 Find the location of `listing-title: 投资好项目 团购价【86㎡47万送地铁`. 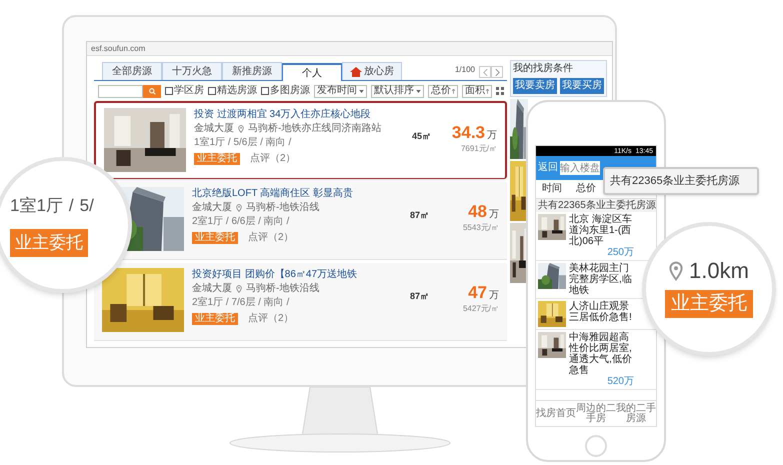

listing-title: 投资好项目 团购价【86㎡47万送地铁 is located at coordinates (297, 274).